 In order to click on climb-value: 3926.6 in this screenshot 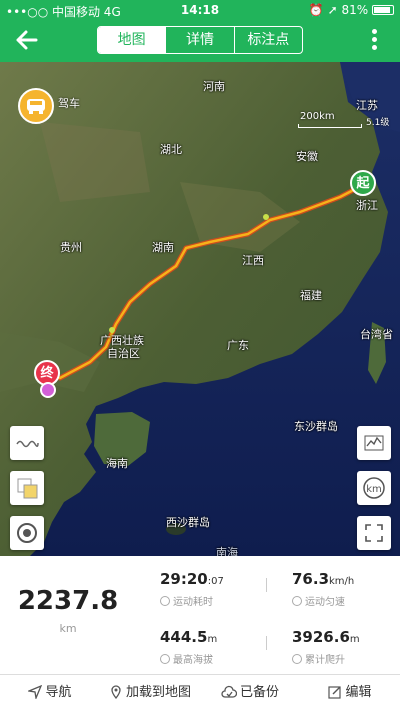, I will do `click(321, 637)`.